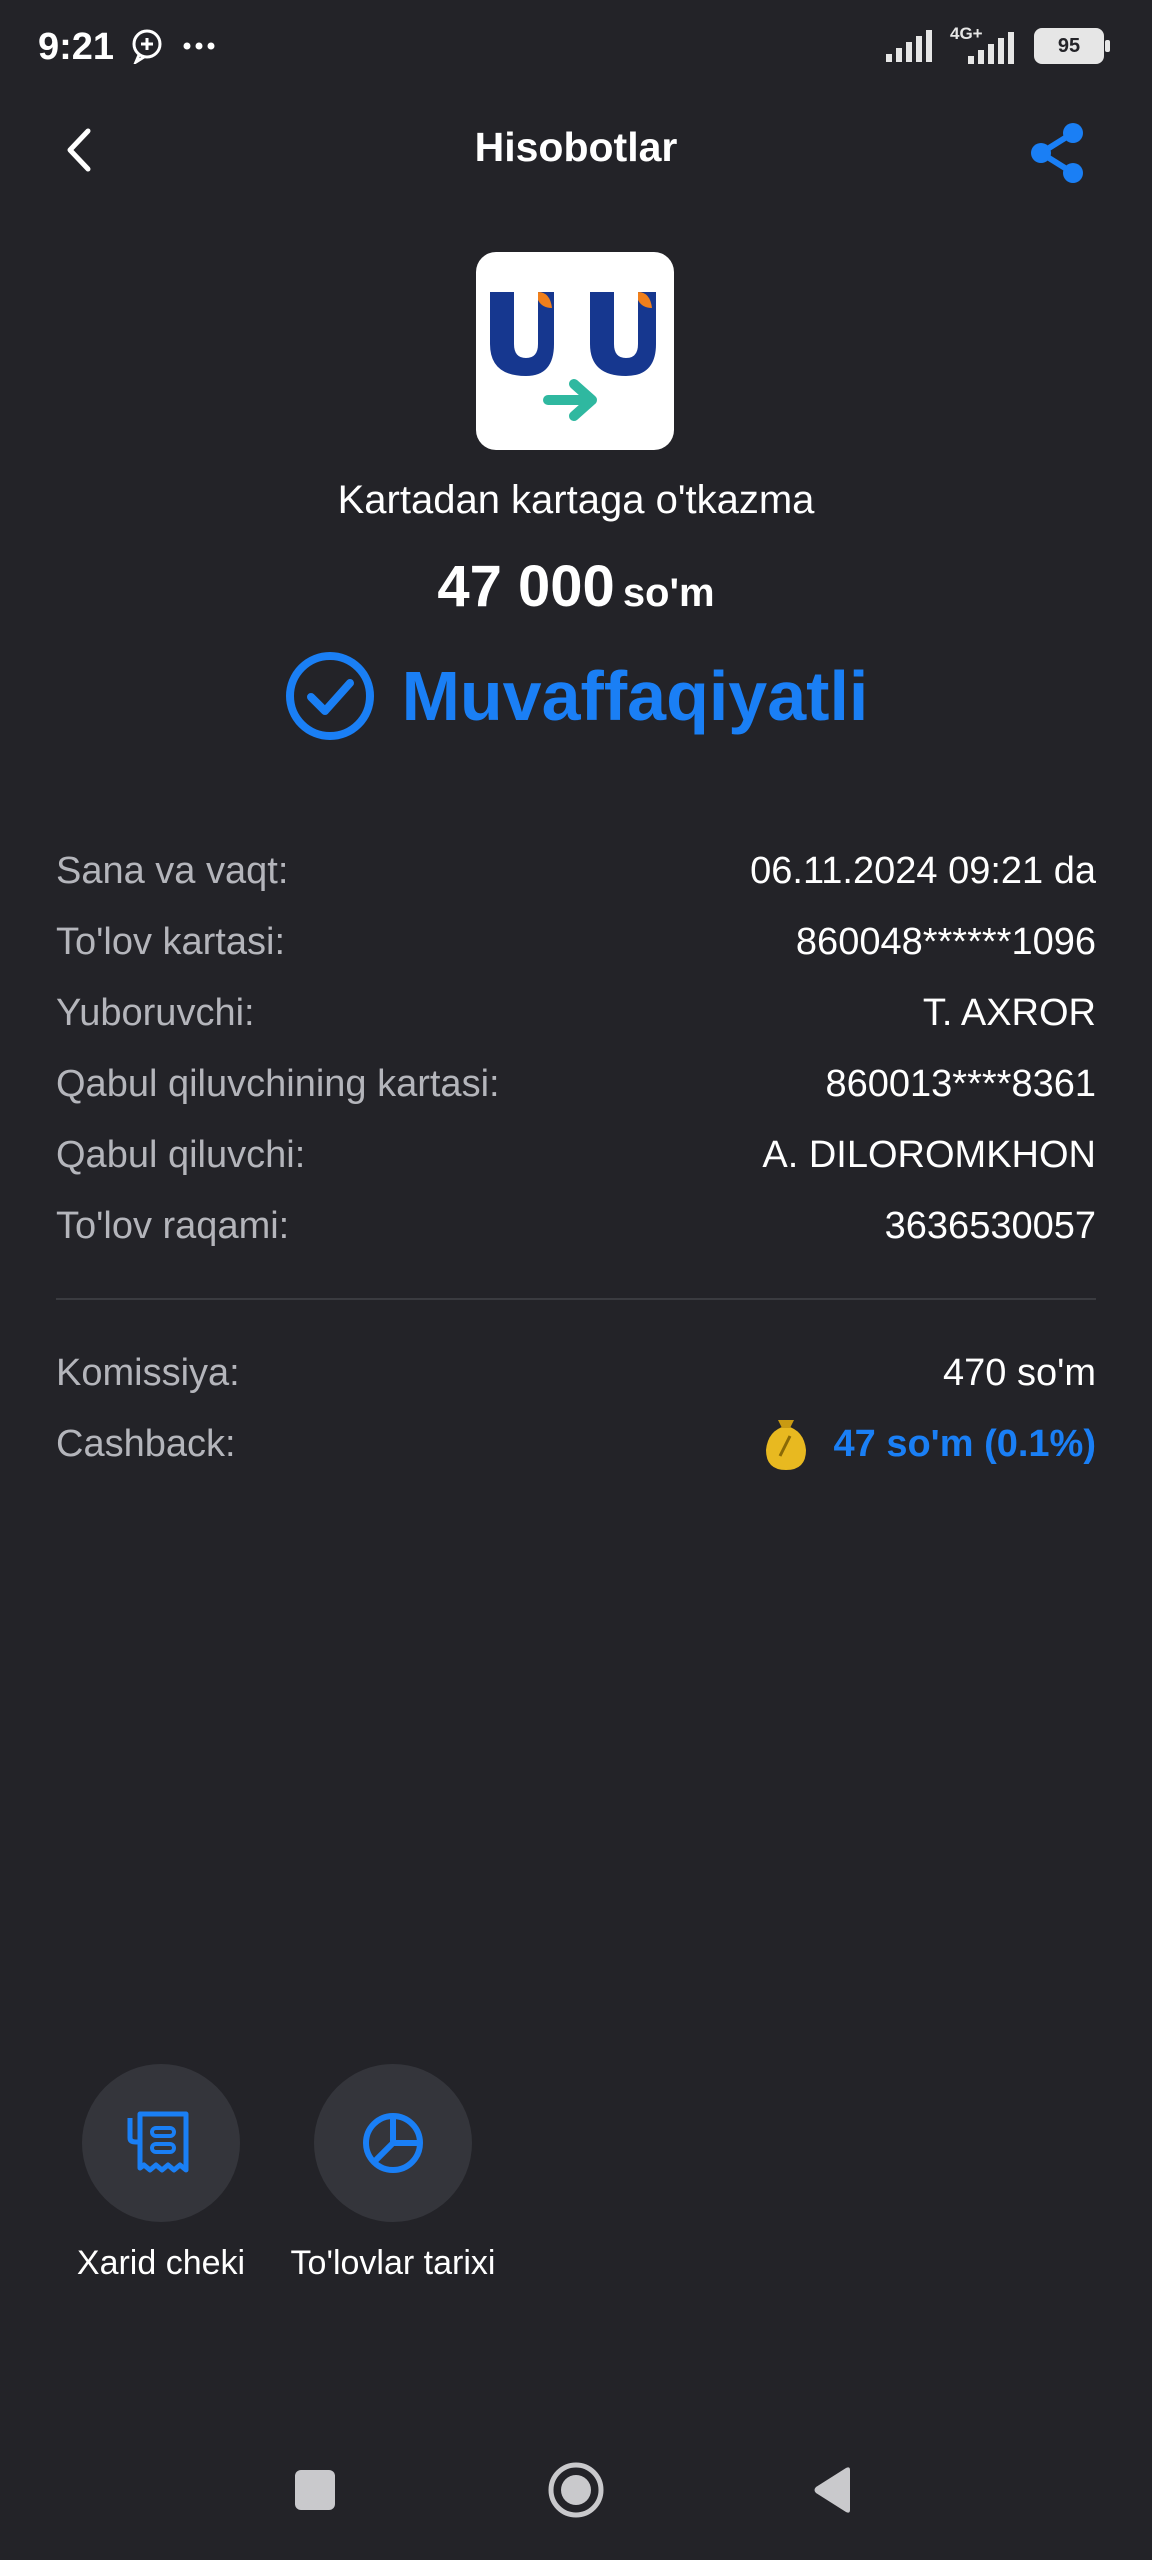 This screenshot has width=1152, height=2560. I want to click on detail-row-payment-card: To'lov kartasi: 860048******1096, so click(576, 942).